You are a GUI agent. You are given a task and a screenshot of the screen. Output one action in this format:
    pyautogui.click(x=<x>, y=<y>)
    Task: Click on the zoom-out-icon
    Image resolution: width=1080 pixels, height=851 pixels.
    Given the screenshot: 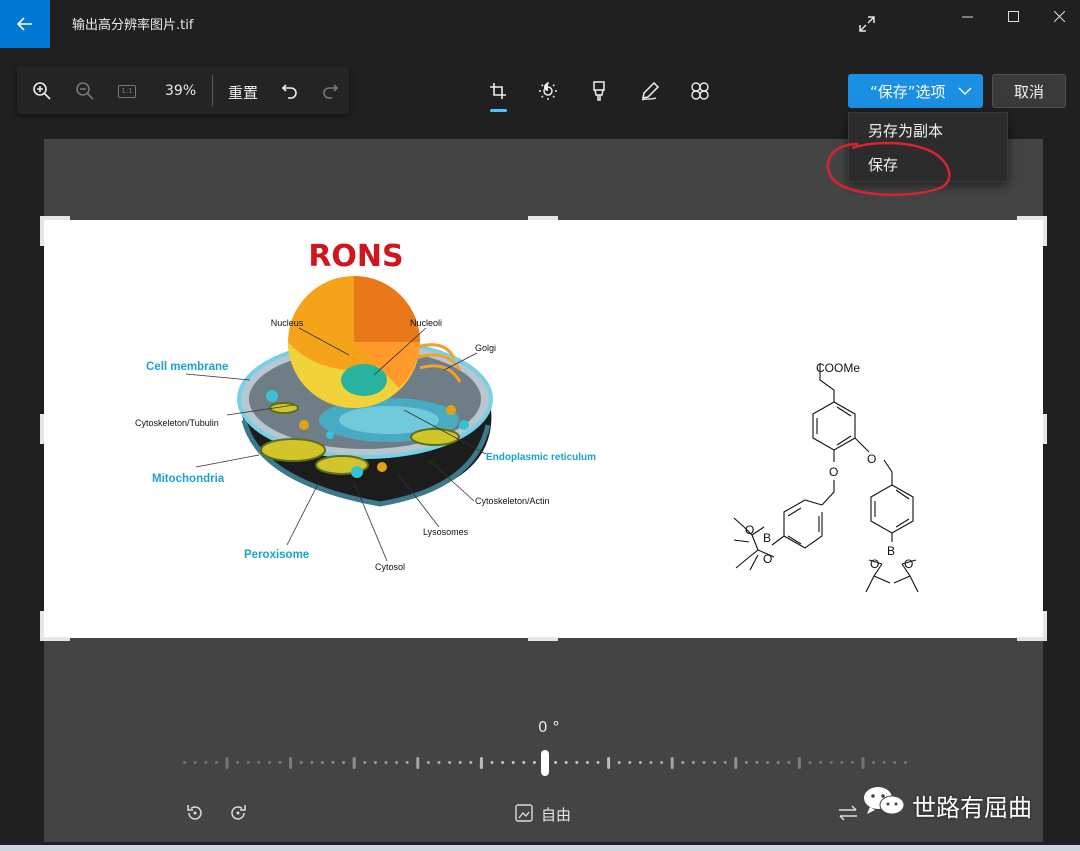 What is the action you would take?
    pyautogui.click(x=85, y=91)
    